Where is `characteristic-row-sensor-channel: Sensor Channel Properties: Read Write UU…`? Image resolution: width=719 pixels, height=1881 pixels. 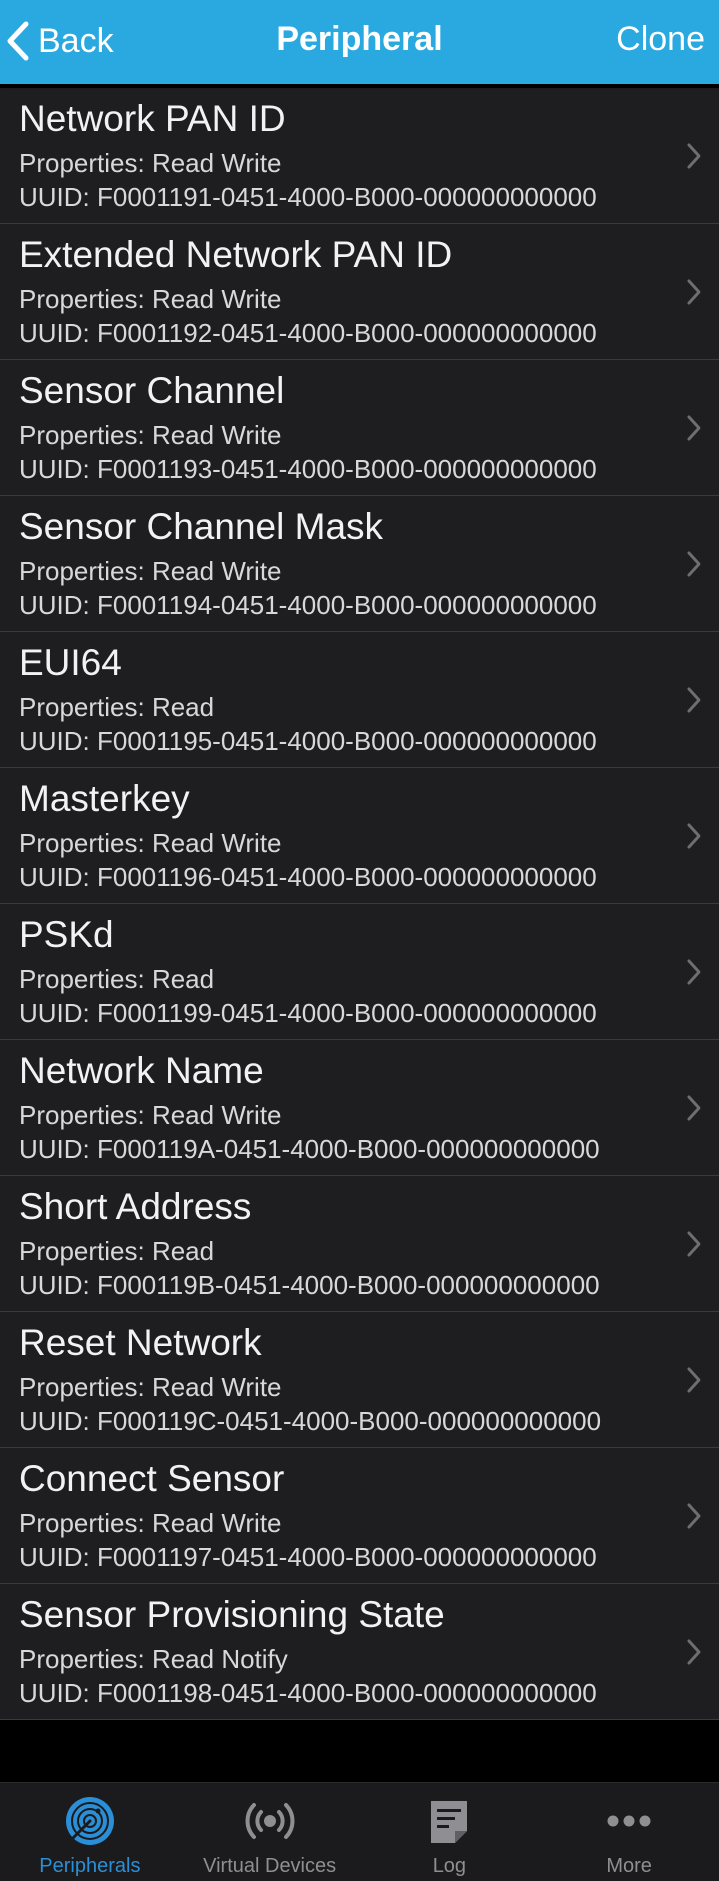 characteristic-row-sensor-channel: Sensor Channel Properties: Read Write UU… is located at coordinates (359, 428).